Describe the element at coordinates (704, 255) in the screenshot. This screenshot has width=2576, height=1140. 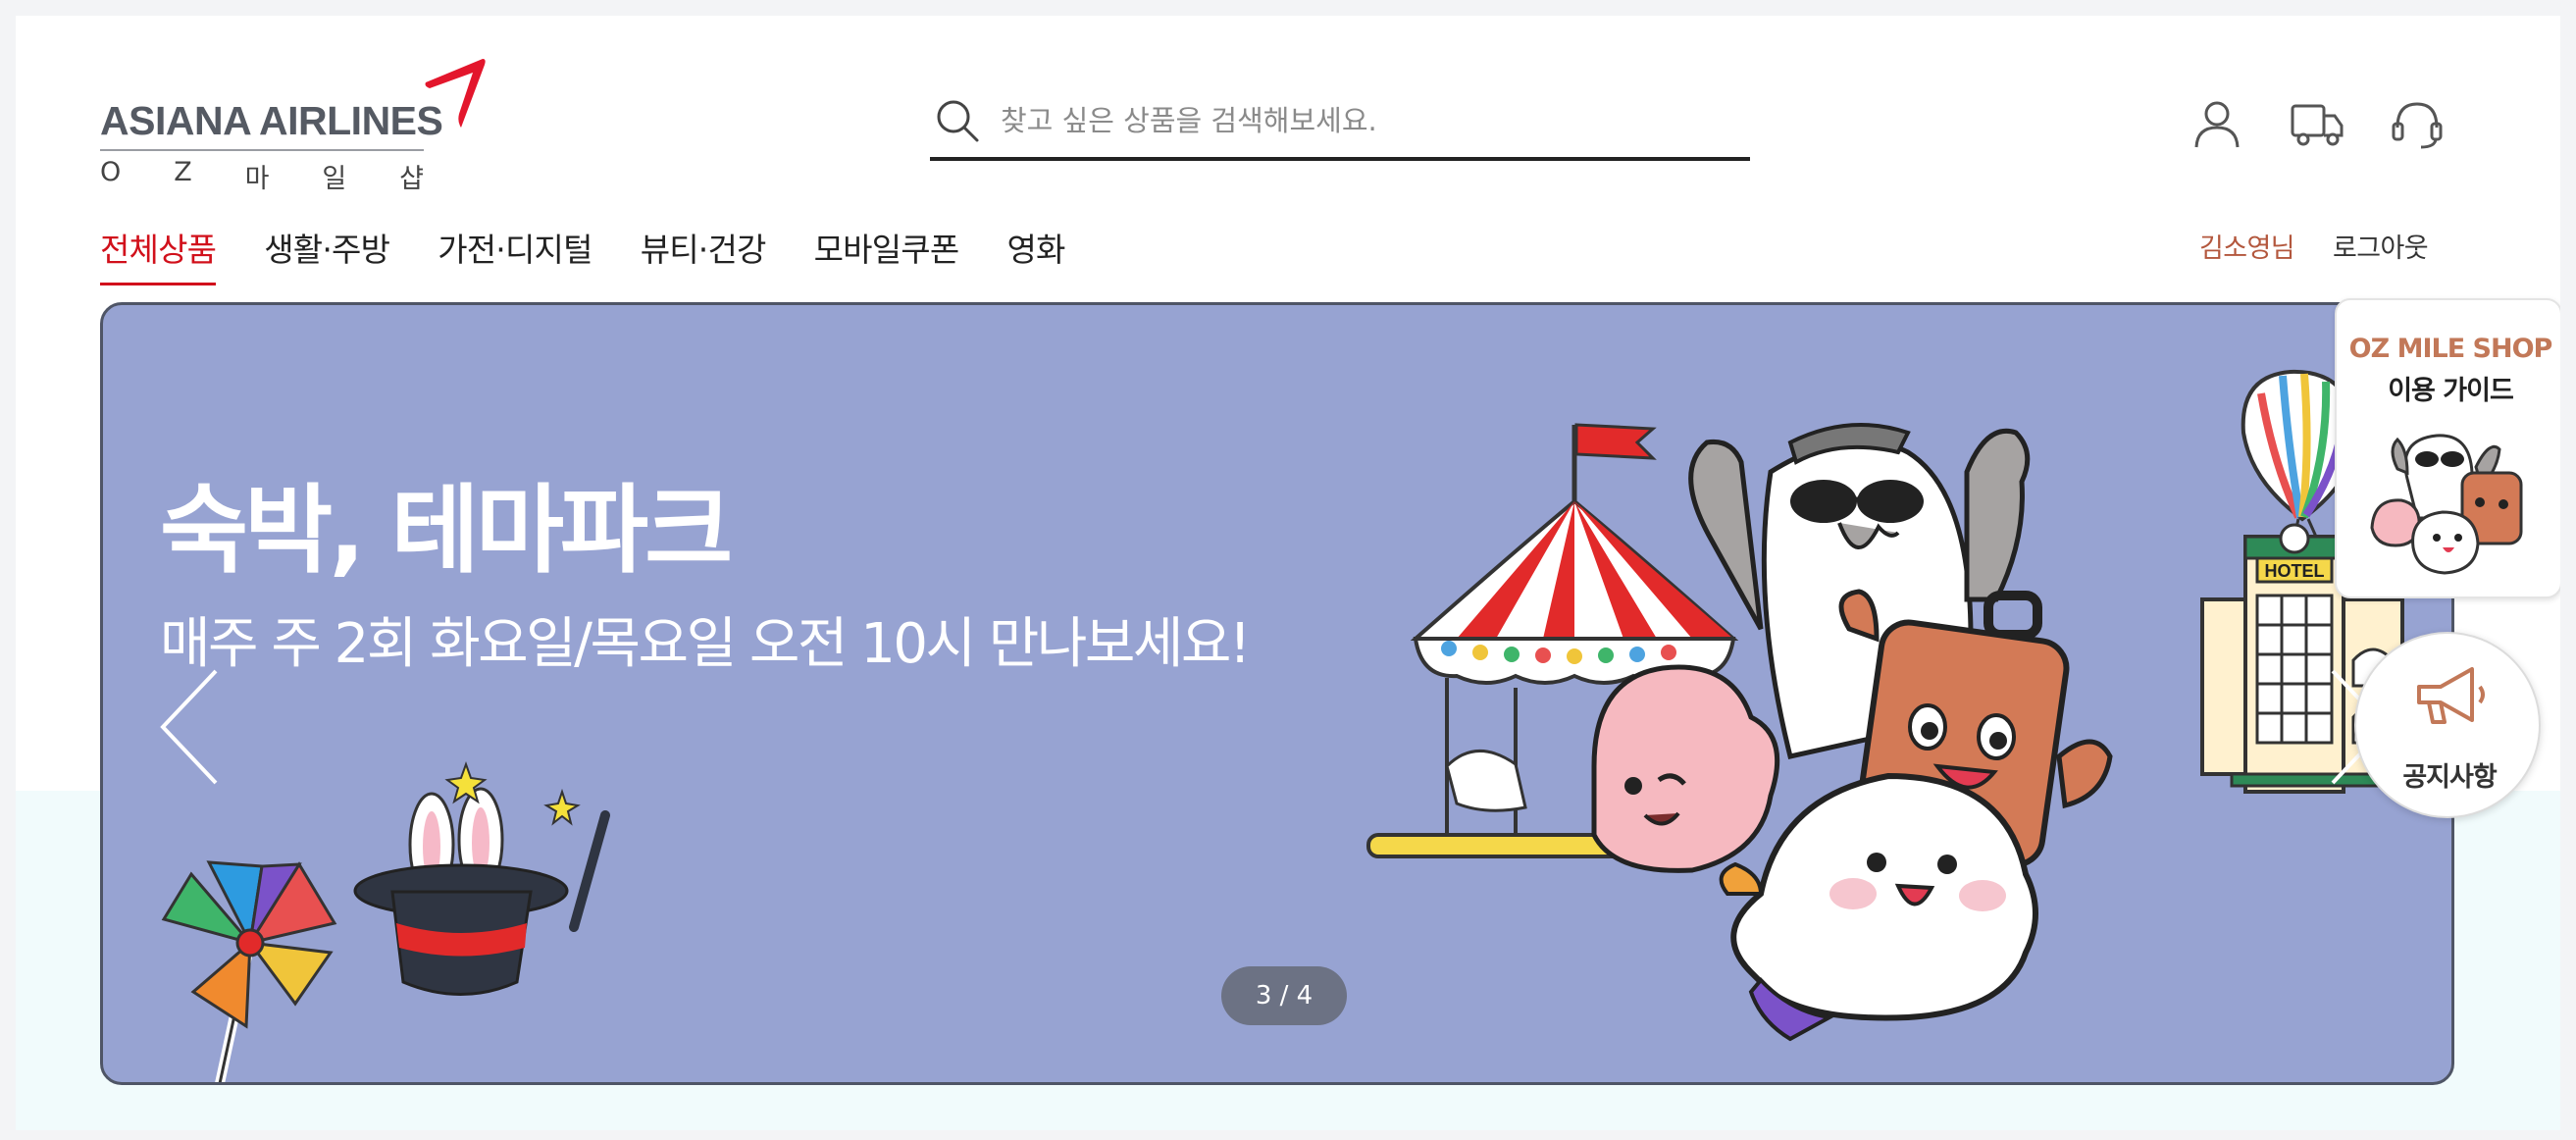
I see `nav-item-beauty-health: 뷰티·건강` at that location.